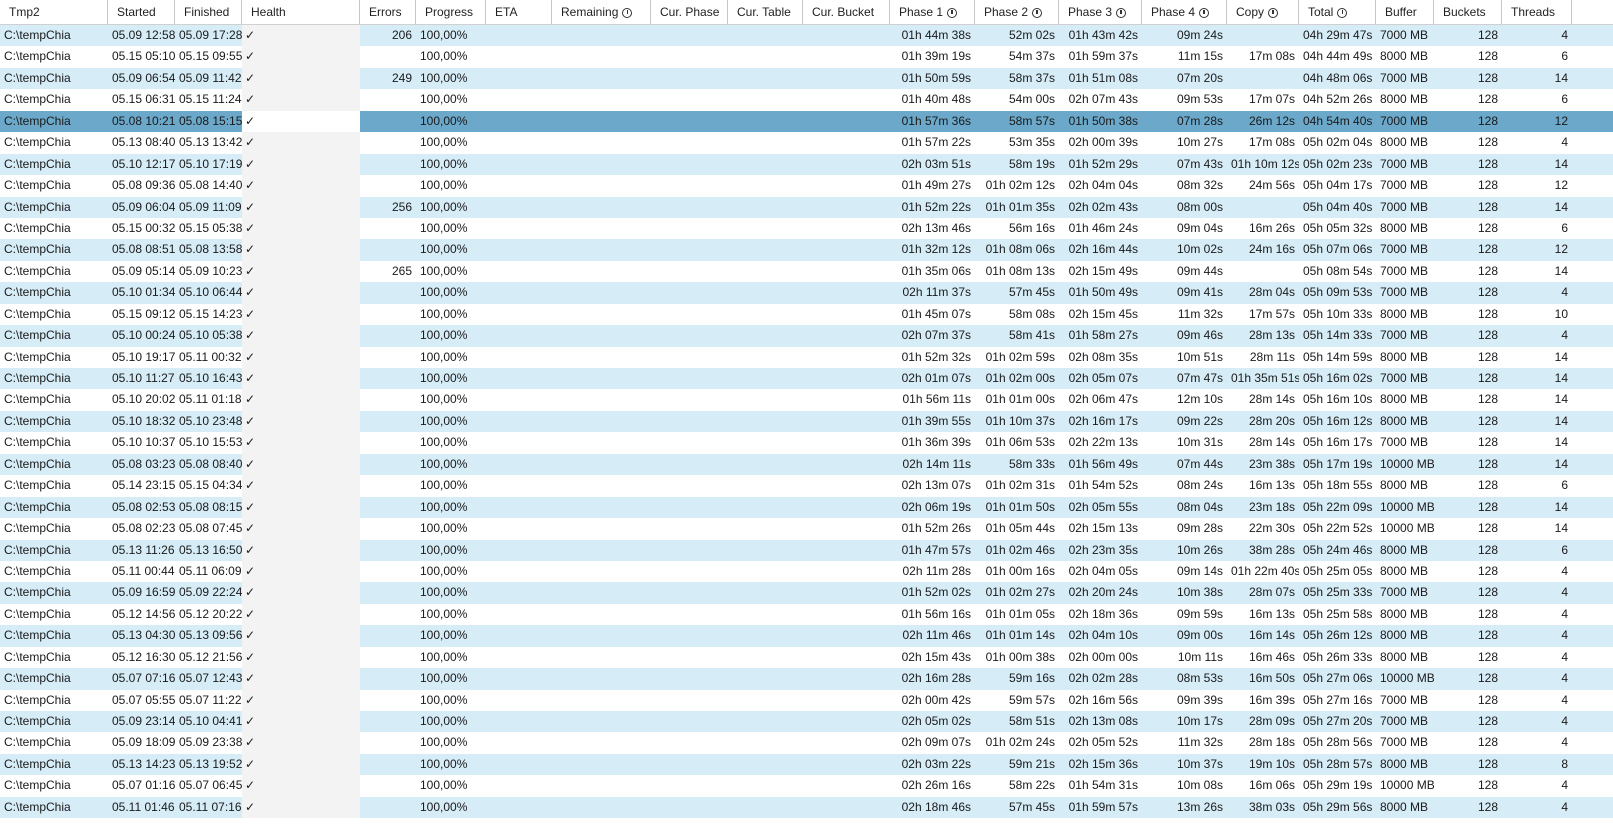  Describe the element at coordinates (1405, 12) in the screenshot. I see `column-header-buffer: Buffer` at that location.